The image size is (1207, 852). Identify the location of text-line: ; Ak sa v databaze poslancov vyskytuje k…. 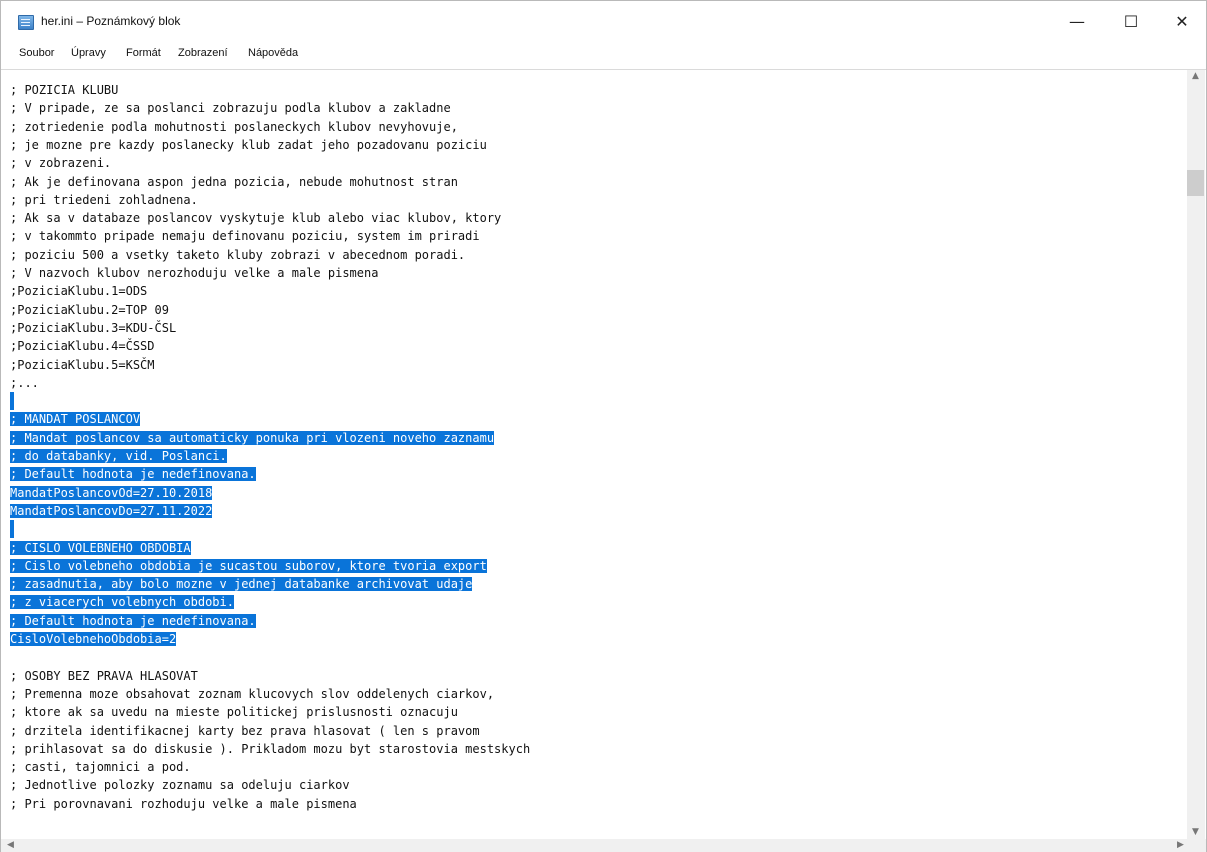
(255, 218).